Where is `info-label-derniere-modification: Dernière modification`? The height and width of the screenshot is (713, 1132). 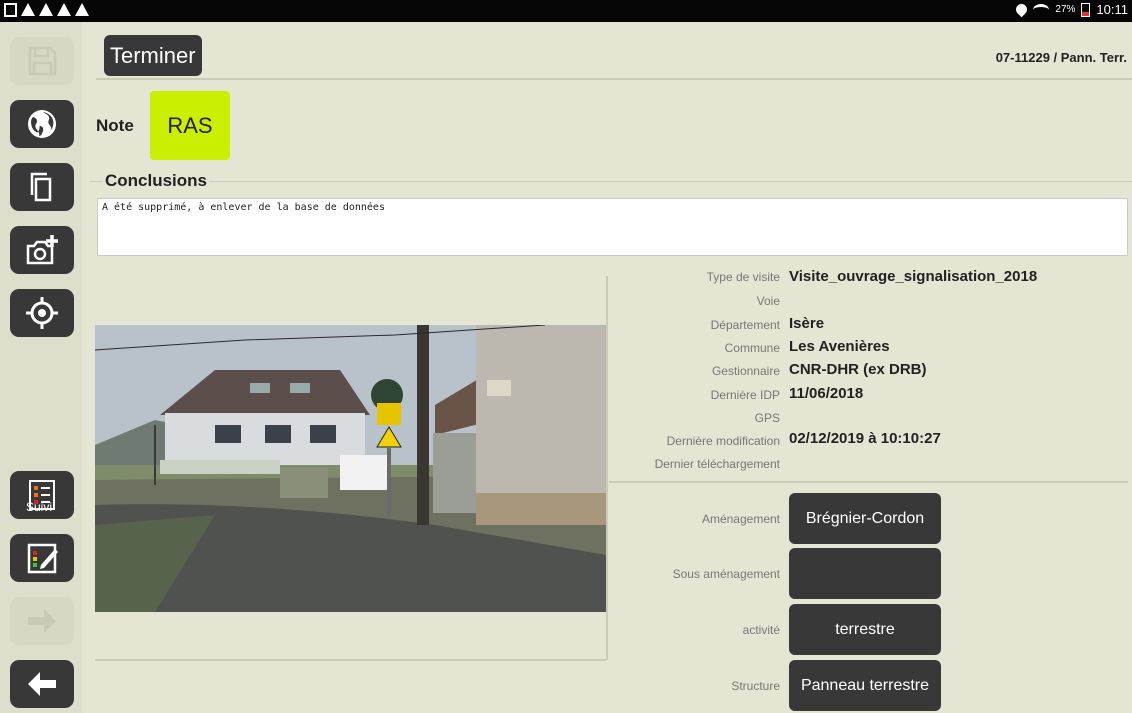 info-label-derniere-modification: Dernière modification is located at coordinates (723, 441).